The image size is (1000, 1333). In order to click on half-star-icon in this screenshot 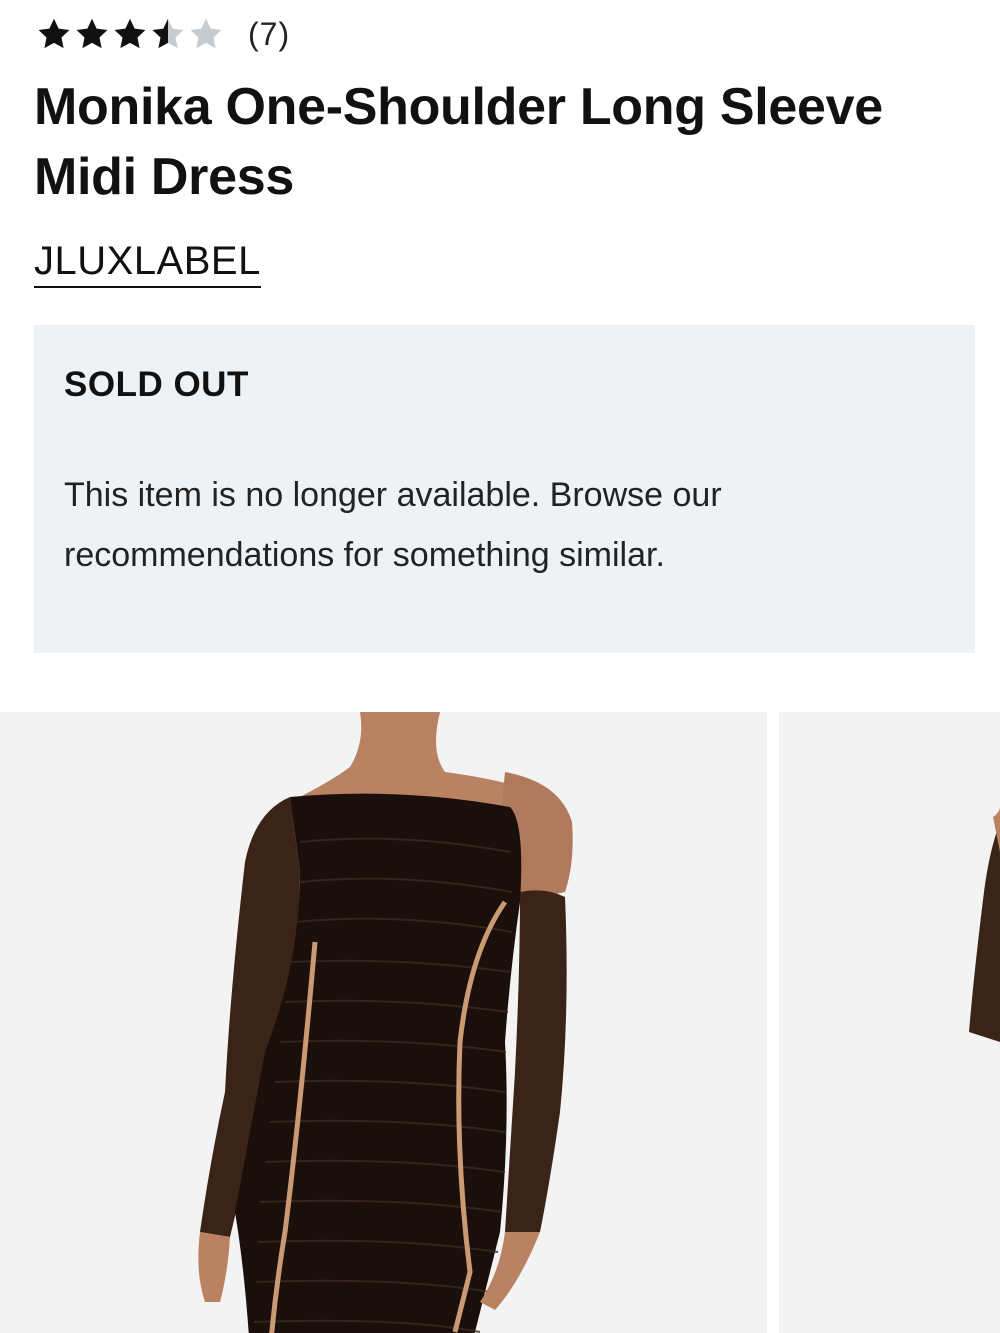, I will do `click(168, 33)`.